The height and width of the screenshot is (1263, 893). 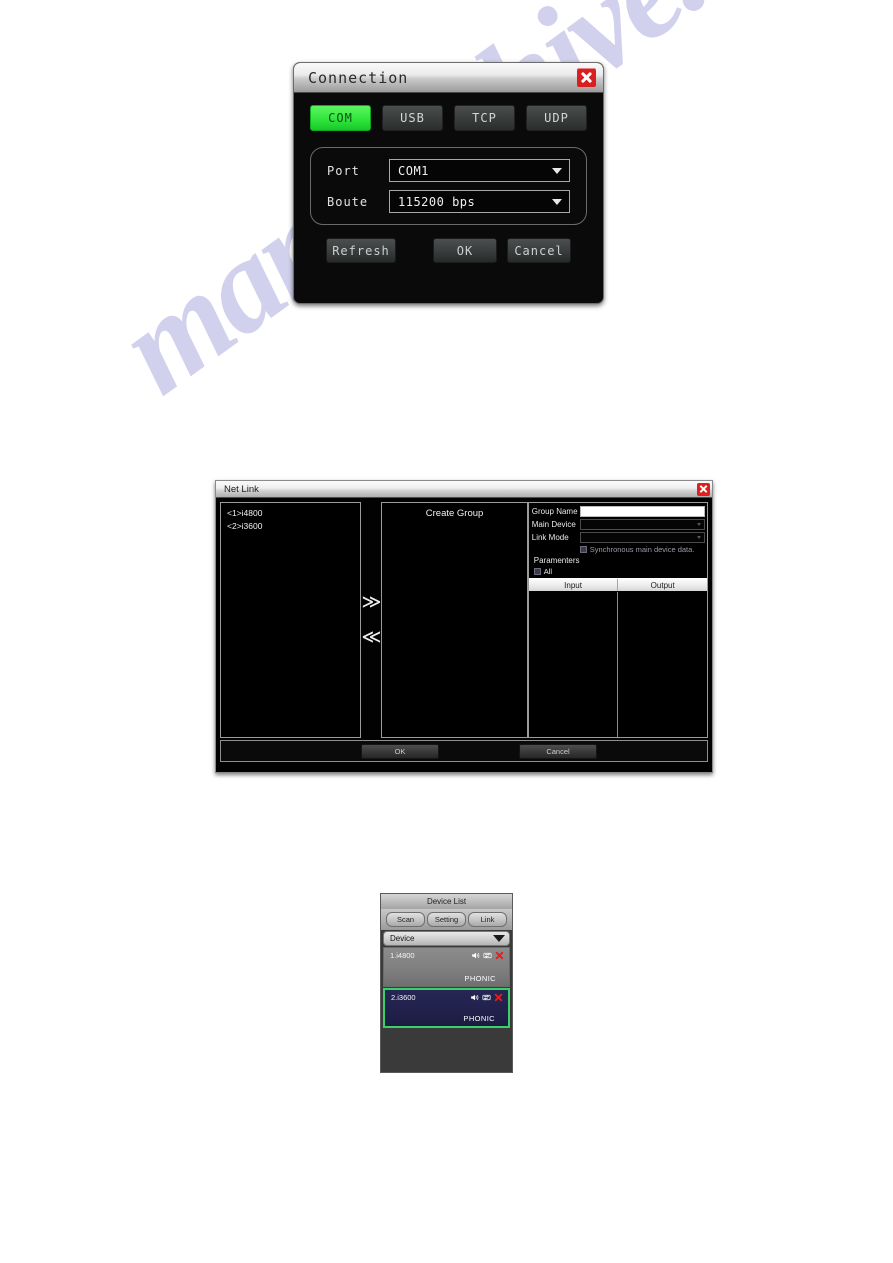 I want to click on create-group-pane: Create Group, so click(x=454, y=620).